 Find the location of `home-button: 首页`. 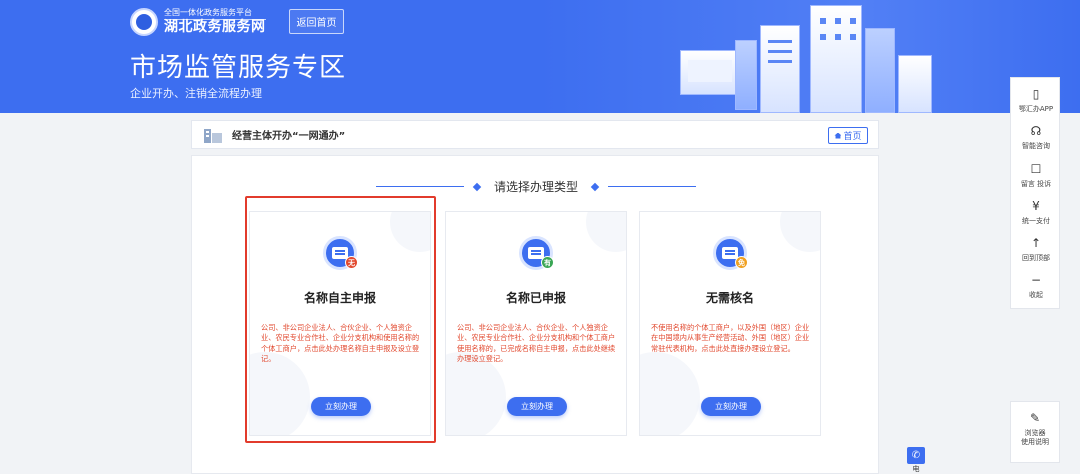

home-button: 首页 is located at coordinates (848, 135).